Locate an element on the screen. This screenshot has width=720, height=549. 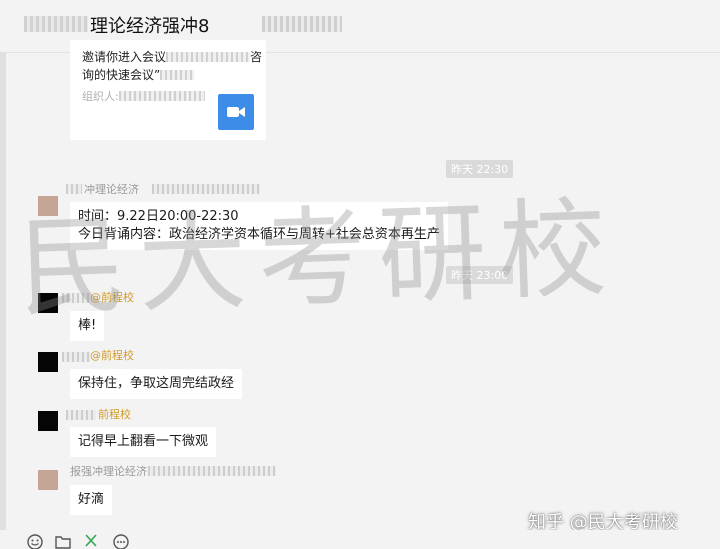
join-video-button is located at coordinates (236, 112).